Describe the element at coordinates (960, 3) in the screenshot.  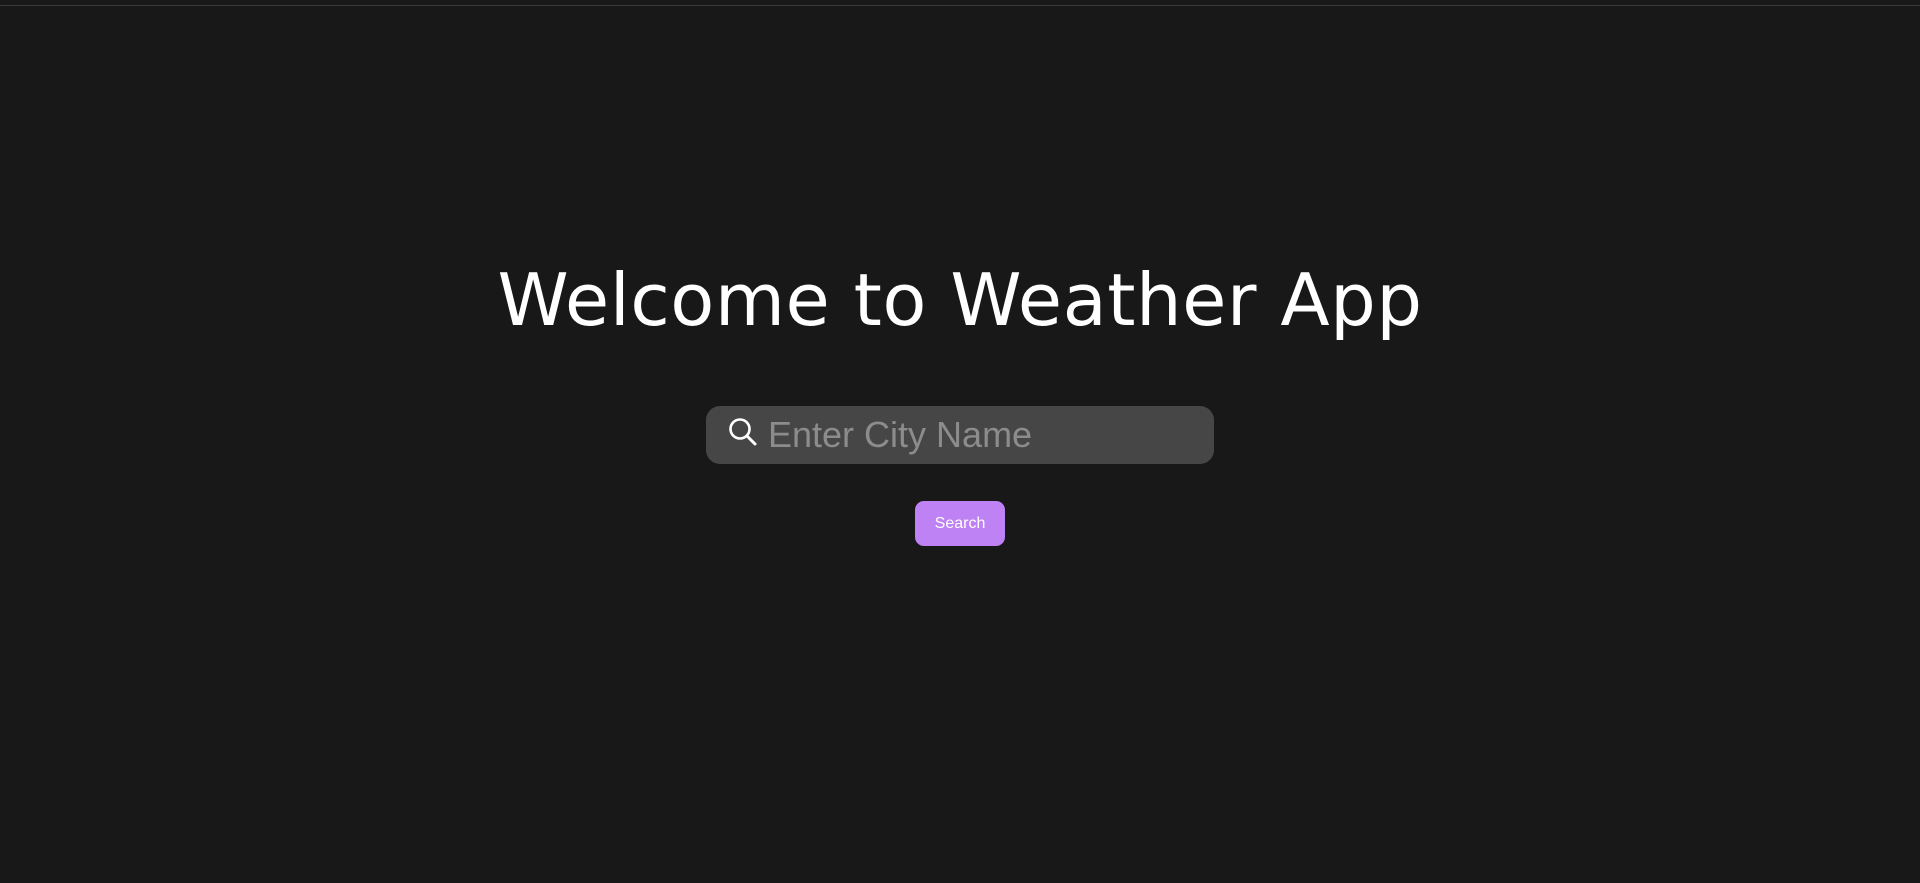
I see `window-top-border` at that location.